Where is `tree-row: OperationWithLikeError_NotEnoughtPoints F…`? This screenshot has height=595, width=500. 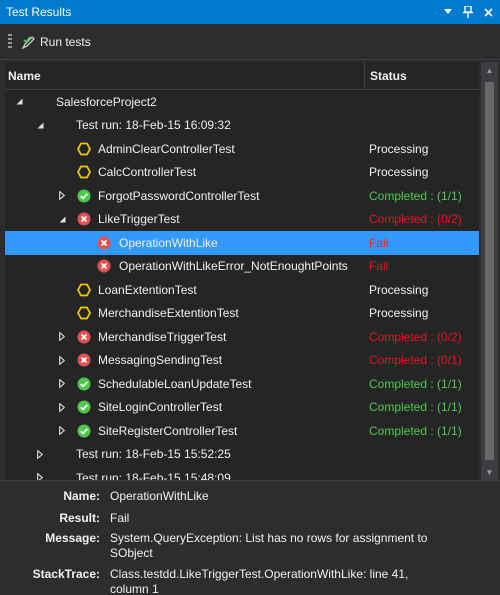
tree-row: OperationWithLikeError_NotEnoughtPoints F… is located at coordinates (242, 267).